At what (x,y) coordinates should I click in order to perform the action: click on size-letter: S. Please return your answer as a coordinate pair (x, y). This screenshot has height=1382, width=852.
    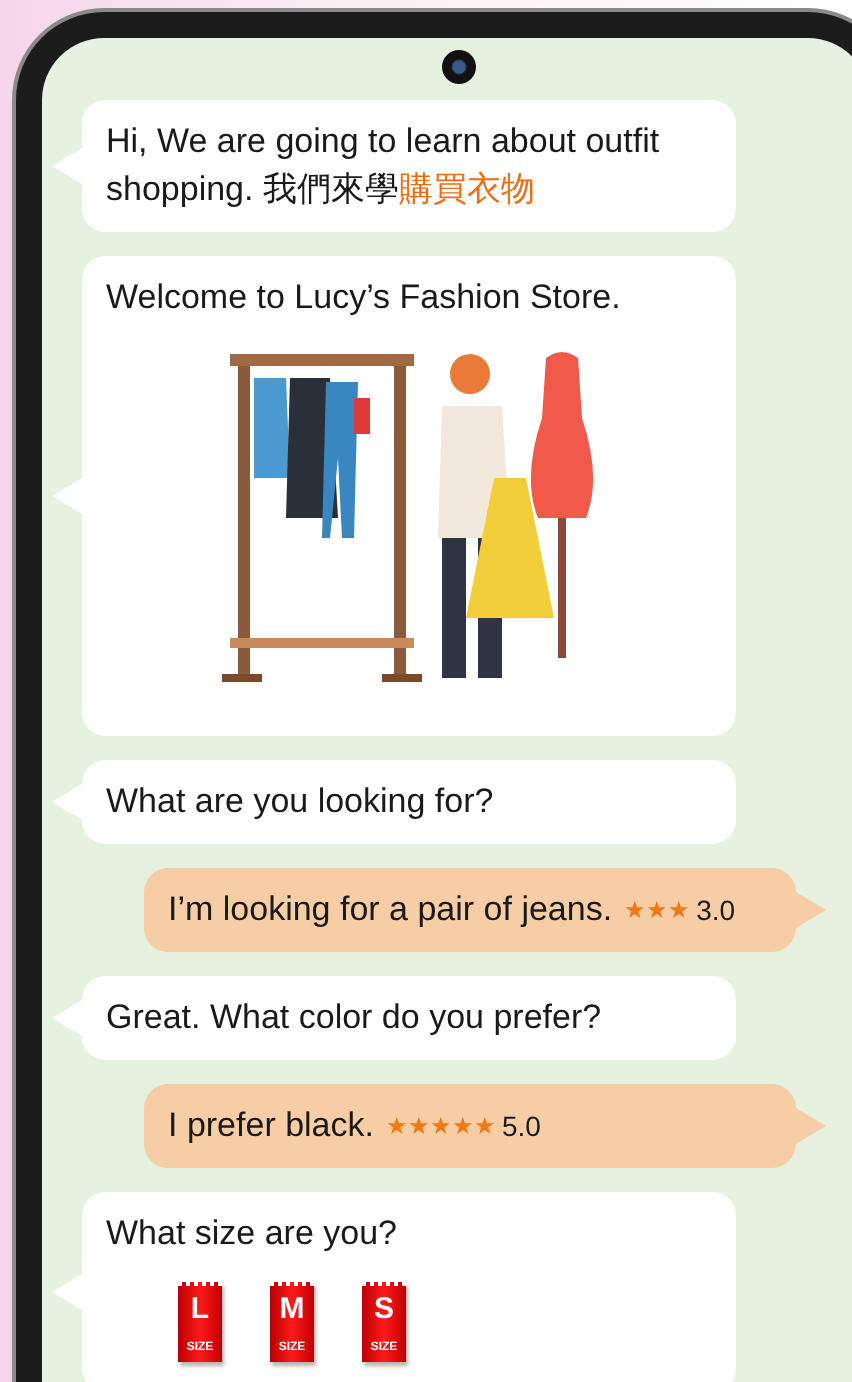
    Looking at the image, I should click on (383, 1309).